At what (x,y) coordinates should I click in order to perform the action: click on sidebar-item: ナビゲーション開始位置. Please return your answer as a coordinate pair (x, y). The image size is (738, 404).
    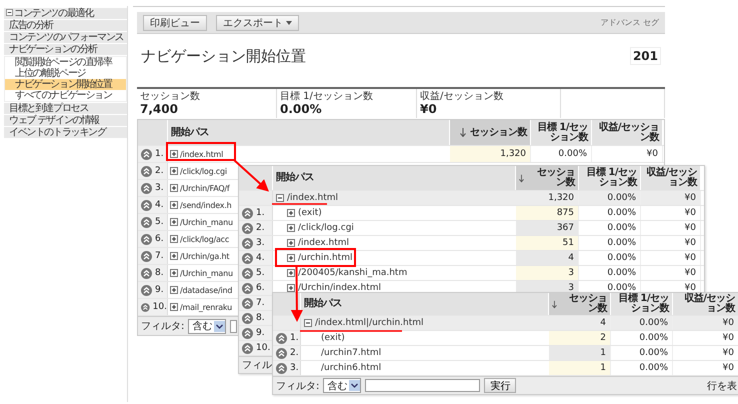
    Looking at the image, I should click on (65, 84).